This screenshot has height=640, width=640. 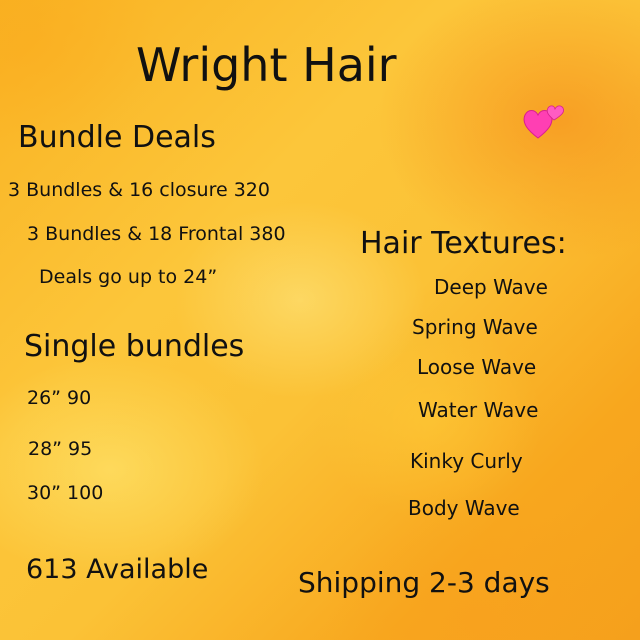 I want to click on bundle-deal-row: 3 Bundles & 16 closure 320, so click(x=139, y=190).